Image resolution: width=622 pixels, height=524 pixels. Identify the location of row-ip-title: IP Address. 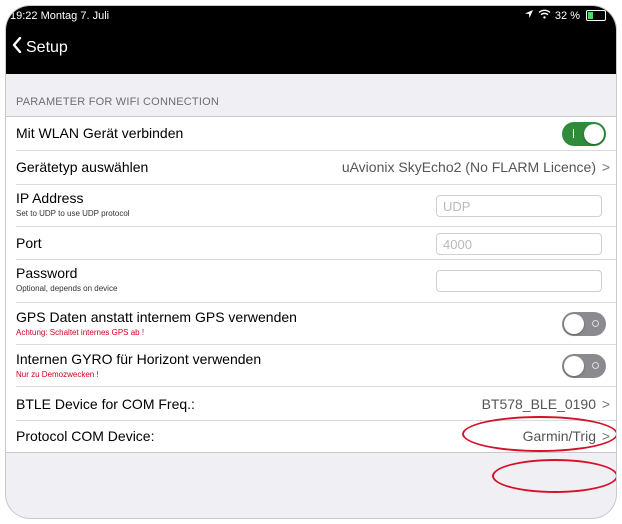
(50, 198).